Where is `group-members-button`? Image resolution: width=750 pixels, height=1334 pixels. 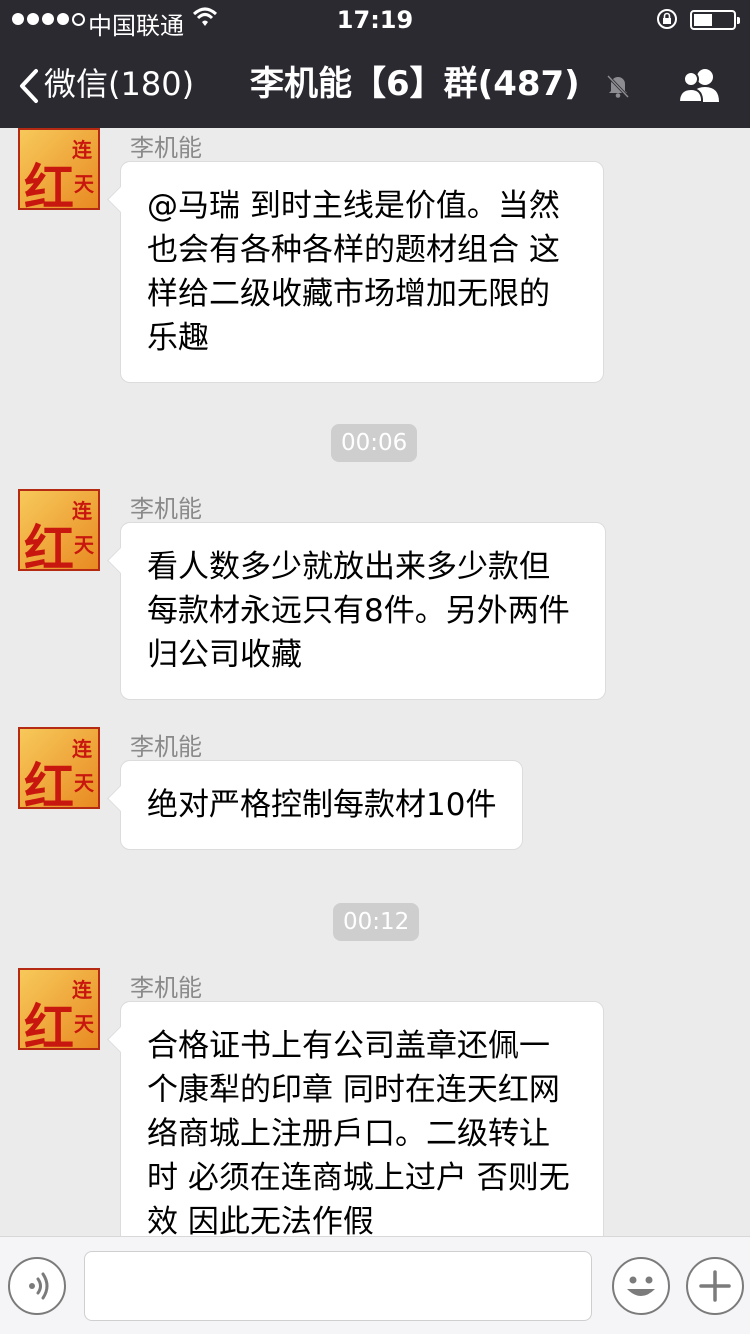
group-members-button is located at coordinates (700, 88).